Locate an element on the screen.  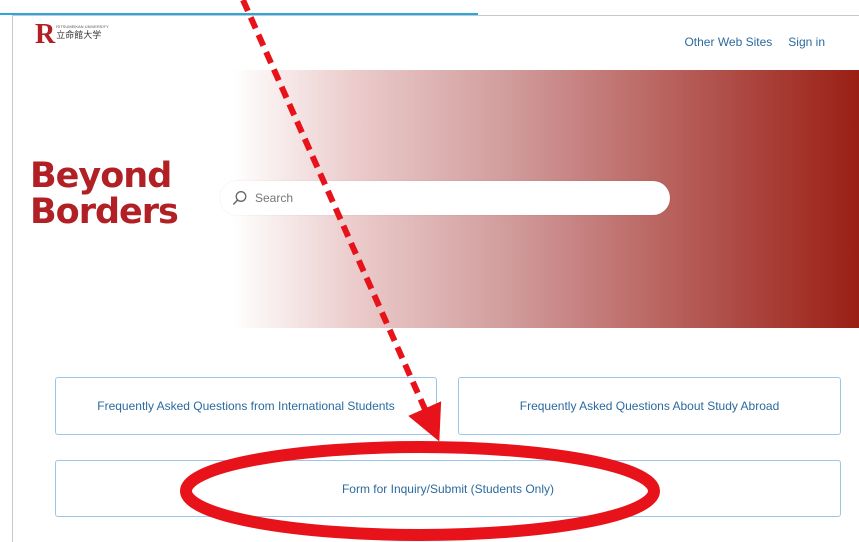
search-box is located at coordinates (445, 198).